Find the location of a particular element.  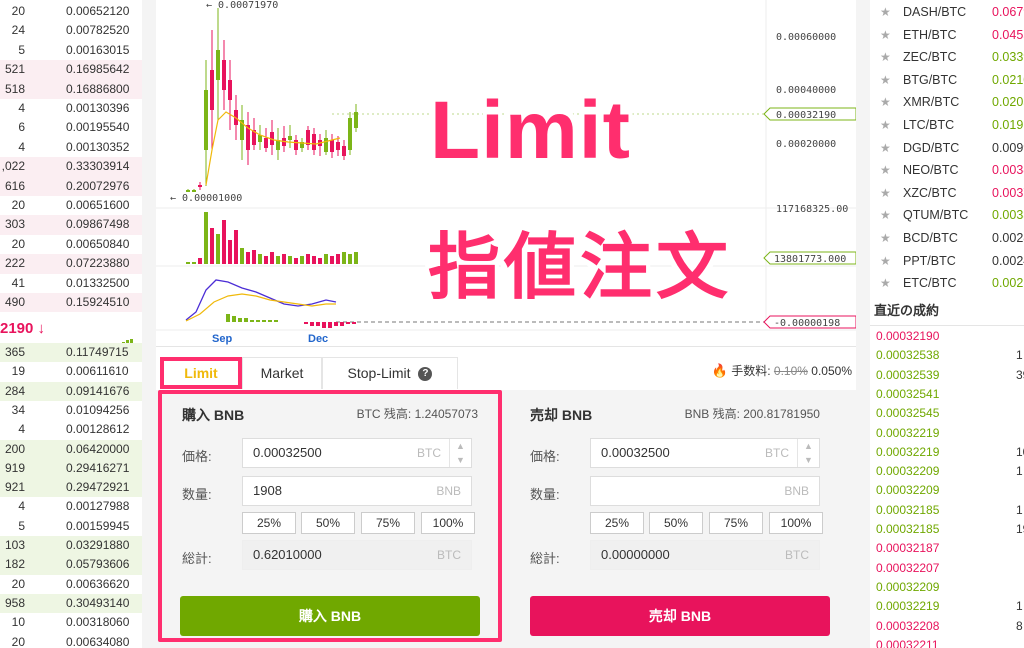

bid-total: 0.00634080 is located at coordinates (98, 641).